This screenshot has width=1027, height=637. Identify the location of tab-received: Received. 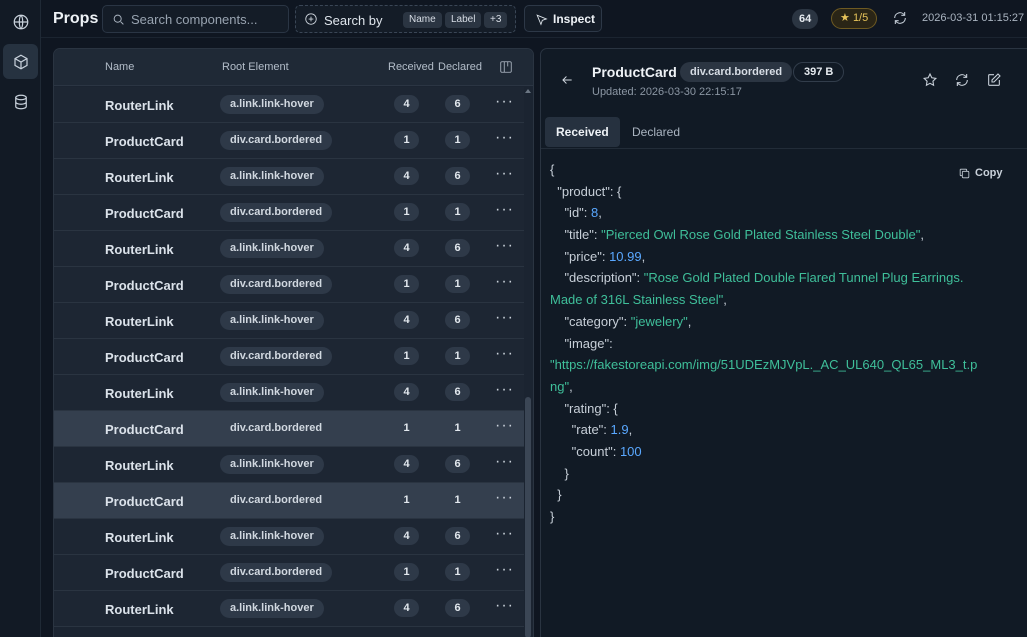
(582, 132).